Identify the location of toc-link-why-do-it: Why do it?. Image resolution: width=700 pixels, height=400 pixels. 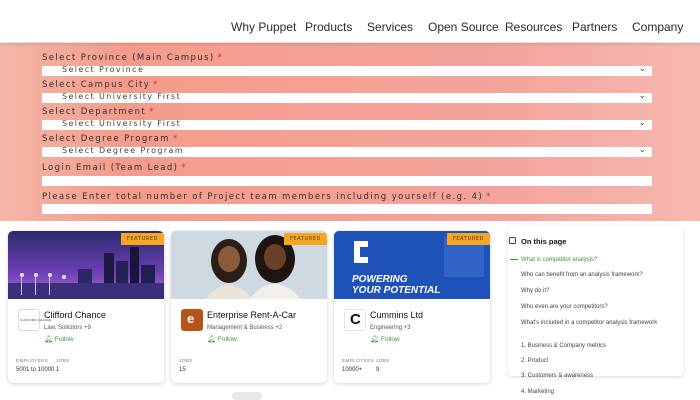
(535, 291).